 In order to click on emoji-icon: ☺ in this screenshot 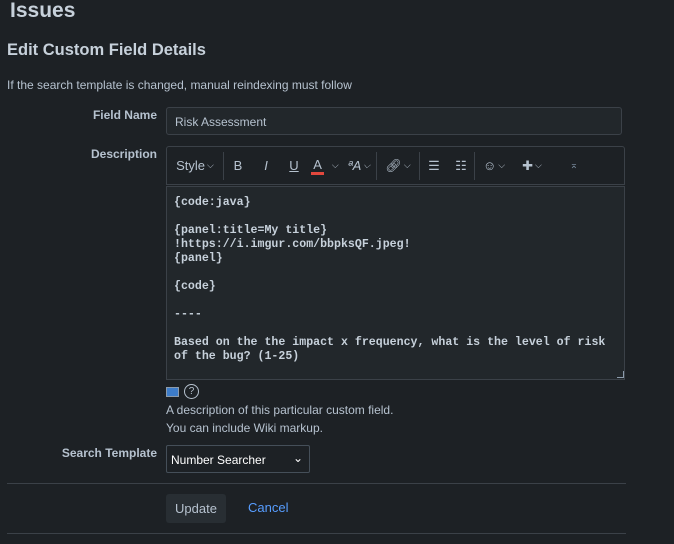, I will do `click(489, 165)`.